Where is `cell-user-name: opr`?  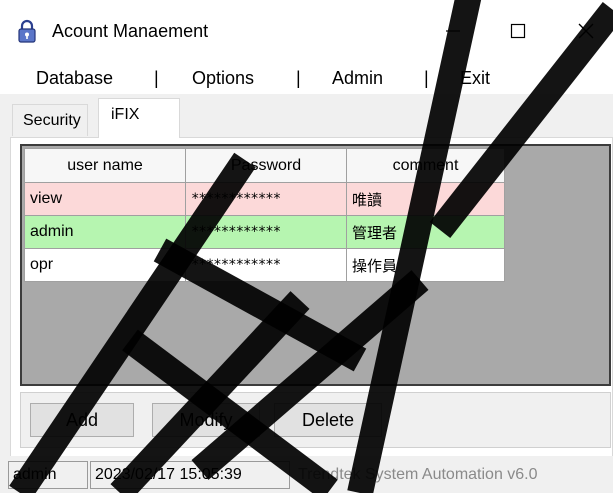 cell-user-name: opr is located at coordinates (105, 265).